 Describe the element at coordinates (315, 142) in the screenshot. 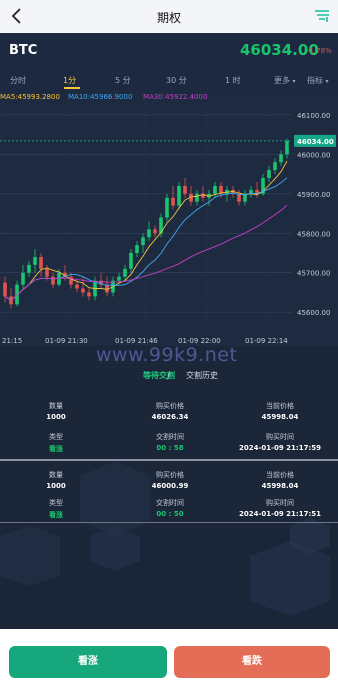

I see `last-price-tag-label: 46034.00` at that location.